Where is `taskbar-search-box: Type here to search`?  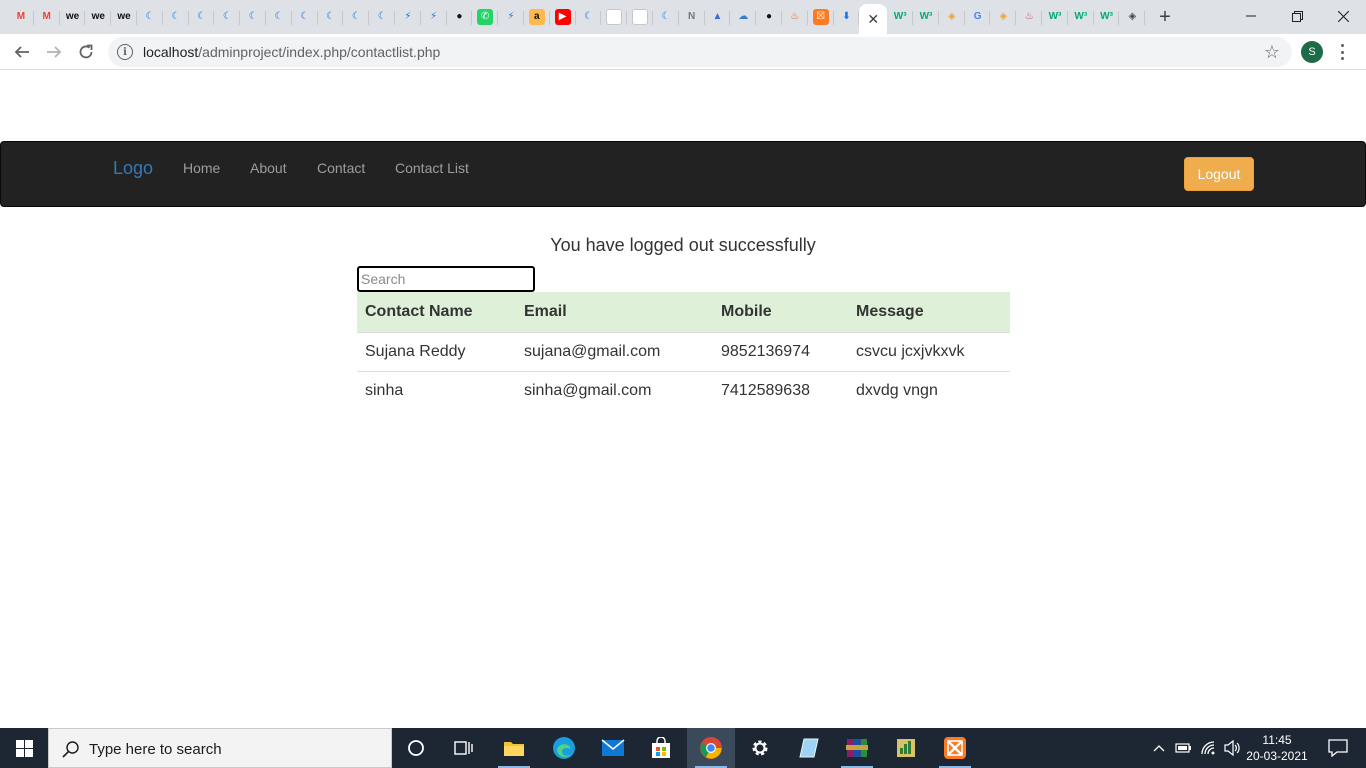
taskbar-search-box: Type here to search is located at coordinates (220, 748).